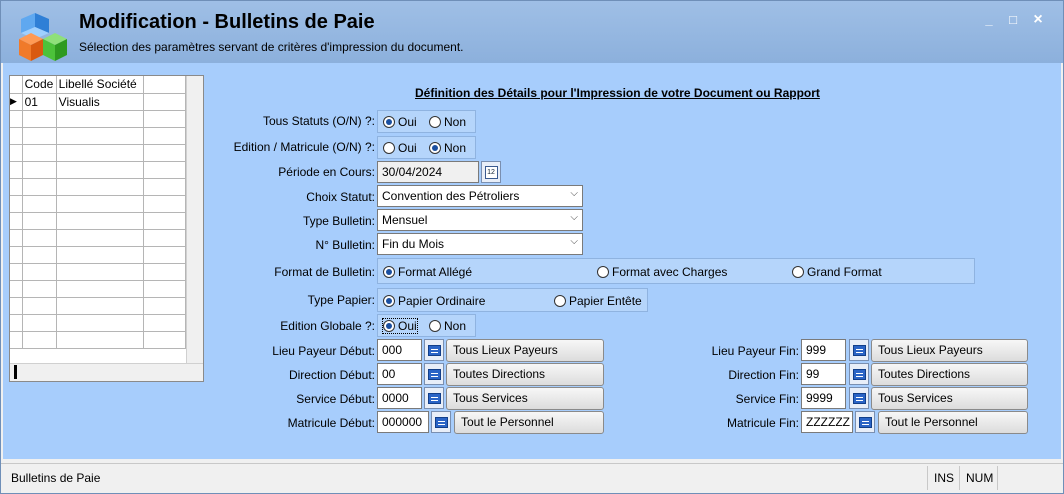  I want to click on tous-statuts-non-label: Non, so click(455, 122).